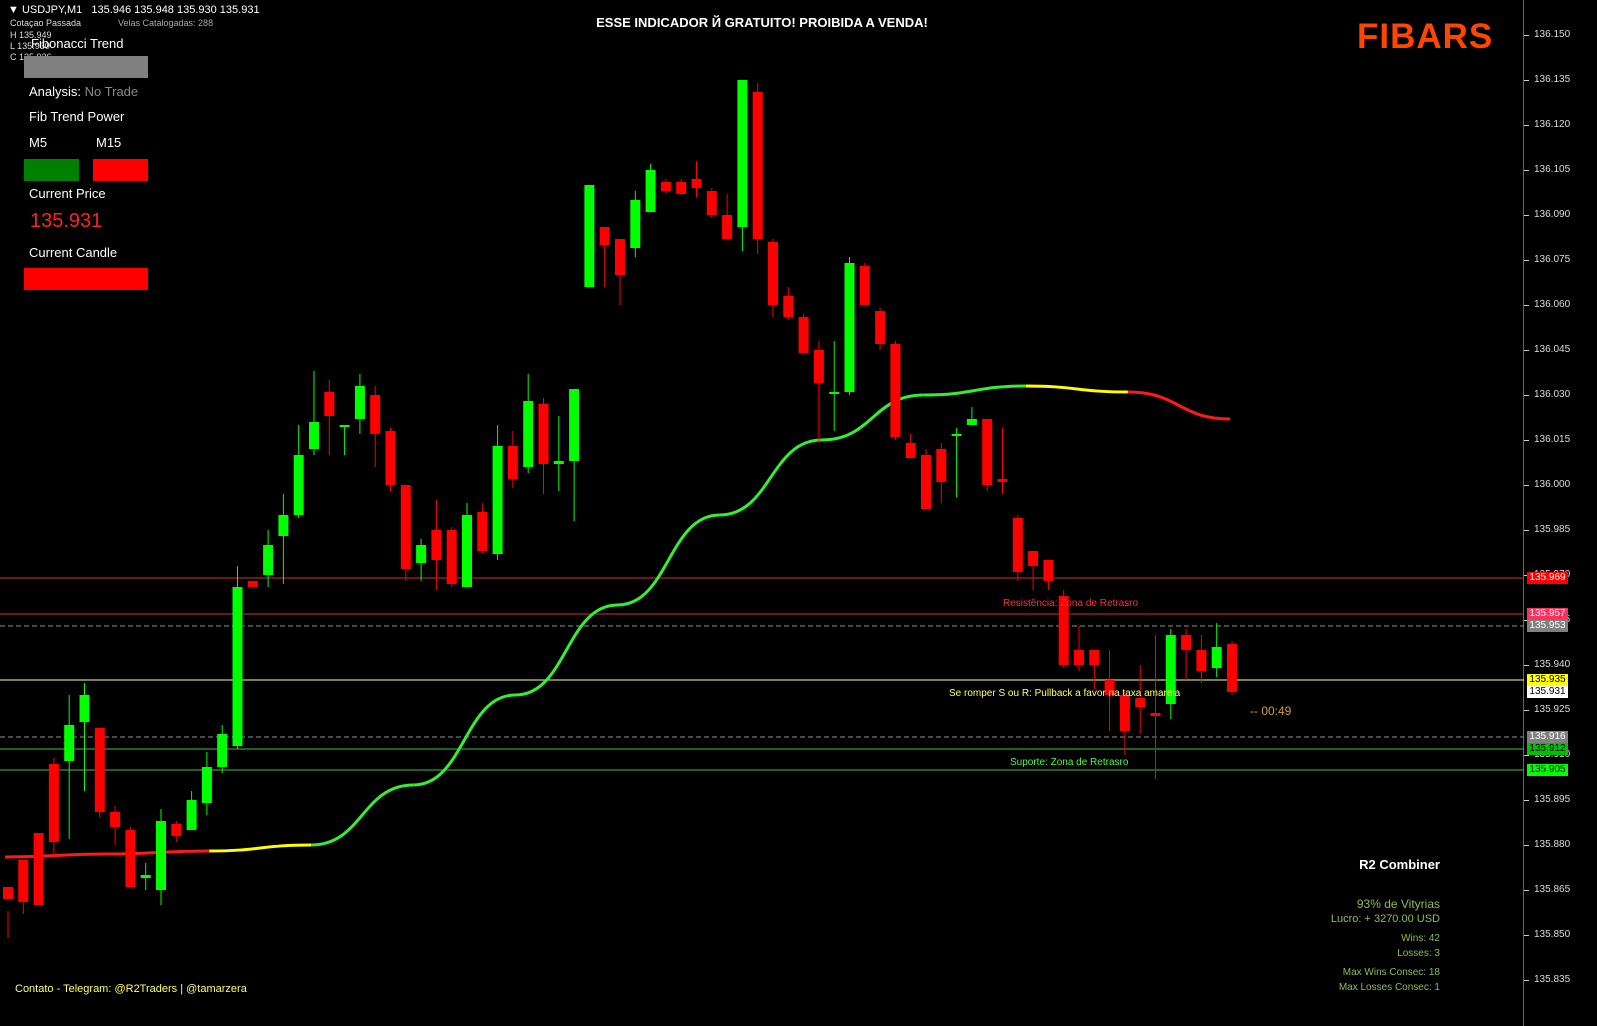 The image size is (1597, 1026). What do you see at coordinates (55, 91) in the screenshot?
I see `analysis-label: Analysis:` at bounding box center [55, 91].